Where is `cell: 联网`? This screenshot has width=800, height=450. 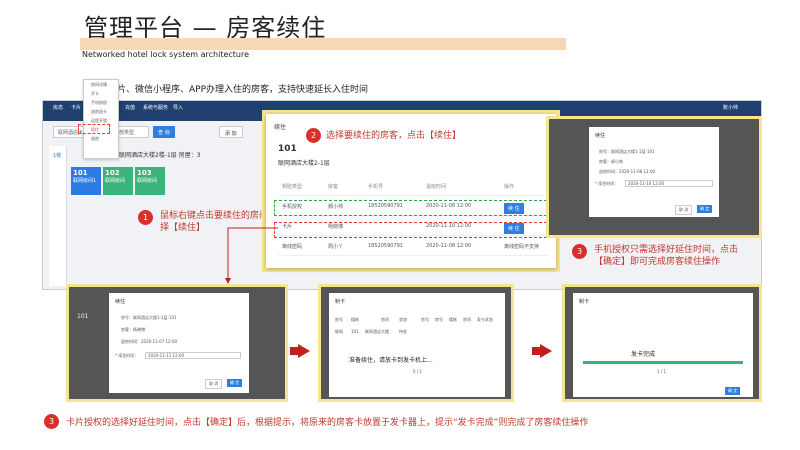 cell: 联网 is located at coordinates (339, 331).